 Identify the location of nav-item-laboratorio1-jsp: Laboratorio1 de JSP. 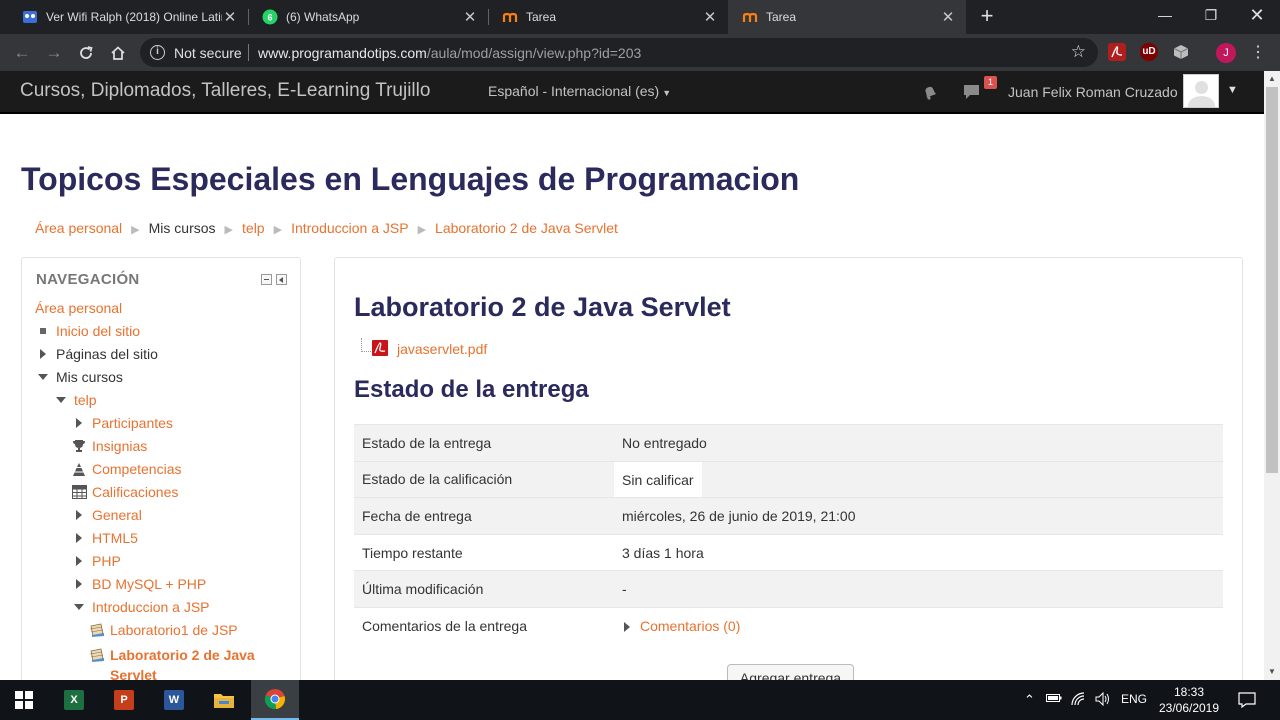
(163, 630).